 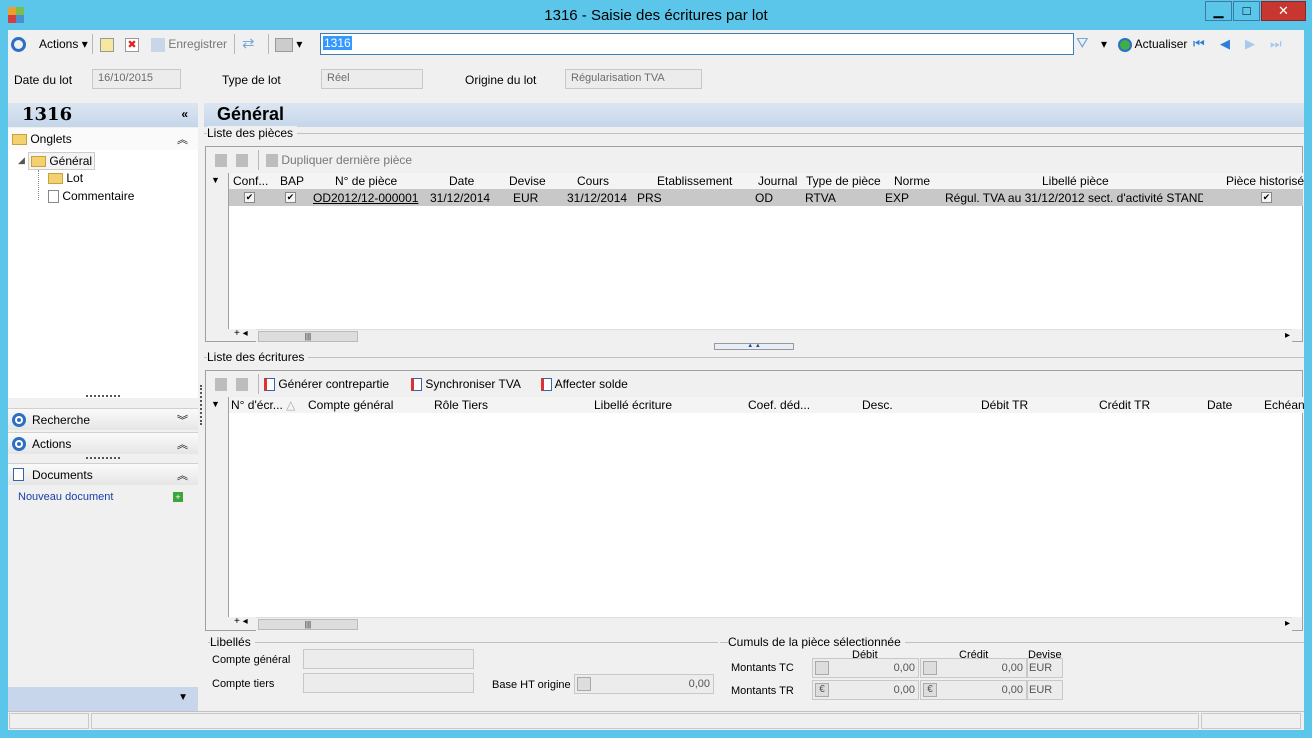 What do you see at coordinates (103, 419) in the screenshot?
I see `recherche-section: Recherche ︾` at bounding box center [103, 419].